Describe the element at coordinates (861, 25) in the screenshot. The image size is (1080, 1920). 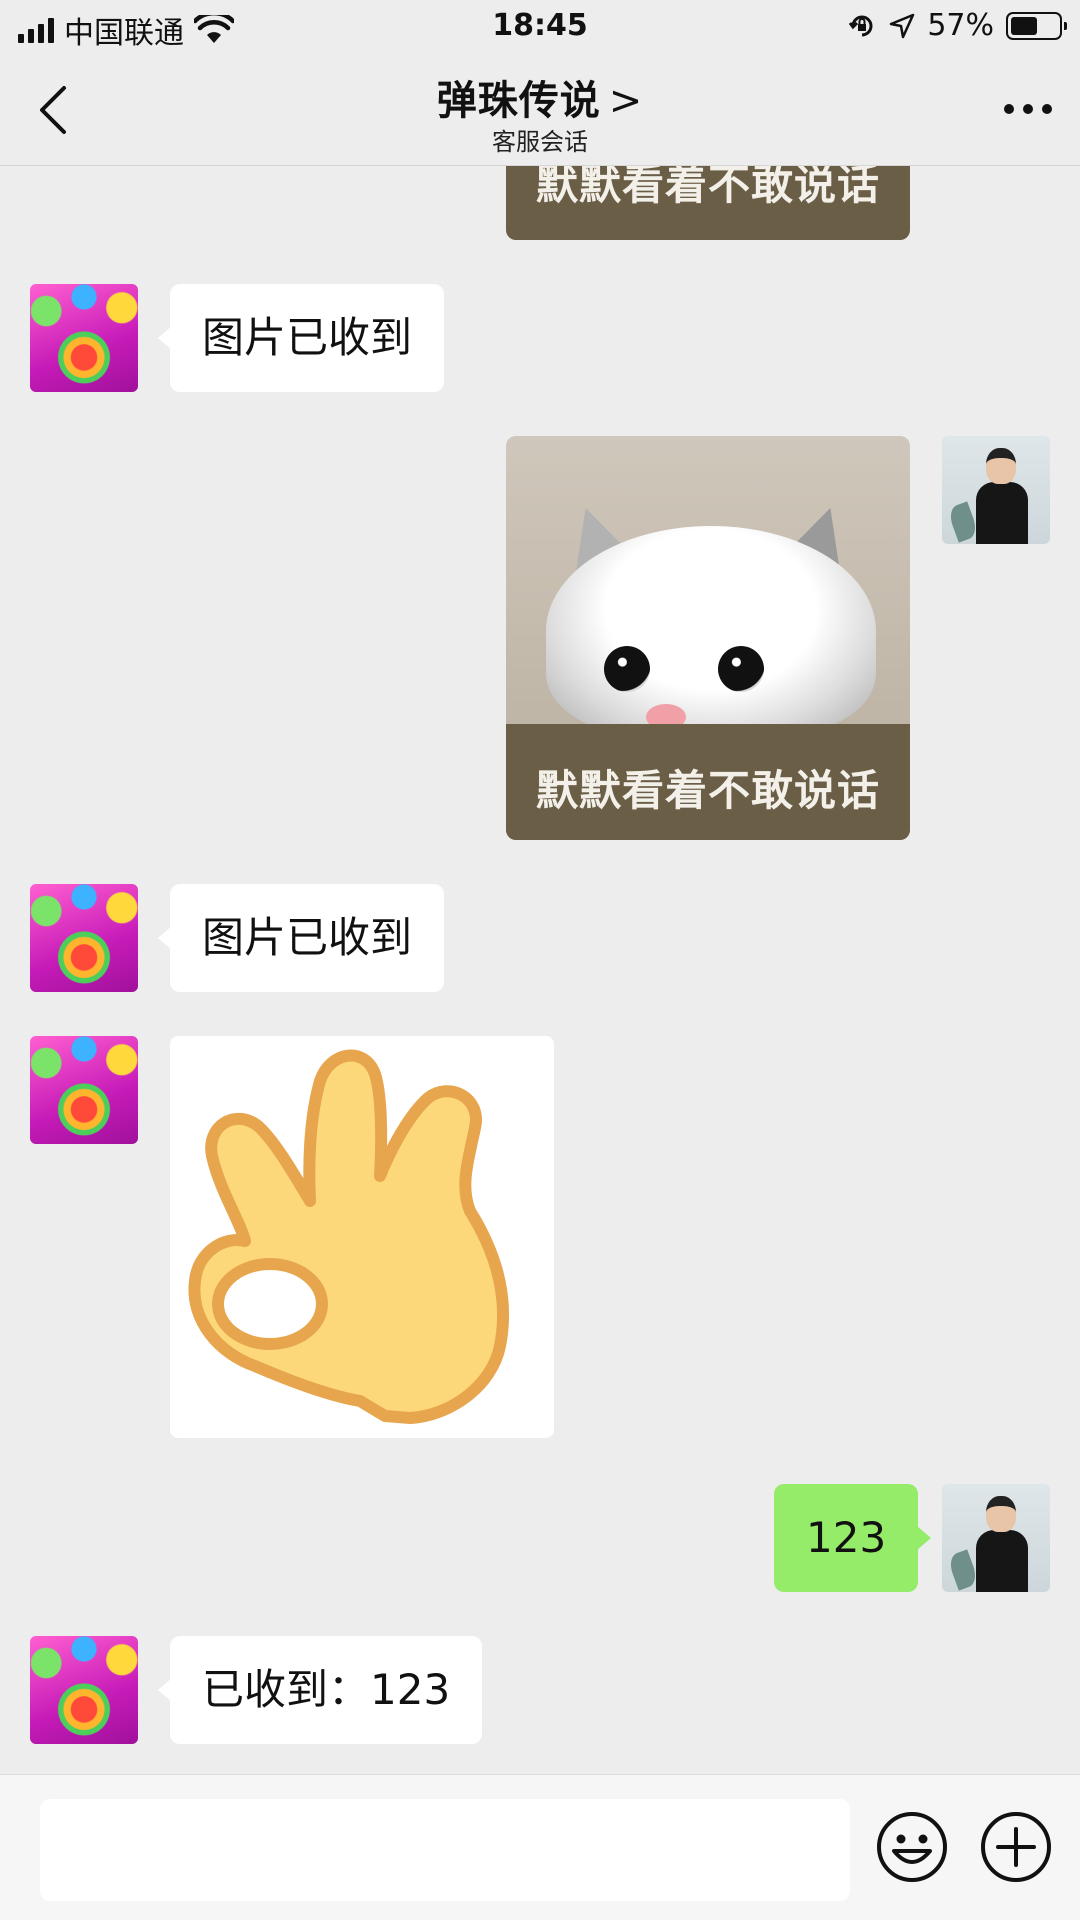
I see `orientation-lock-icon` at that location.